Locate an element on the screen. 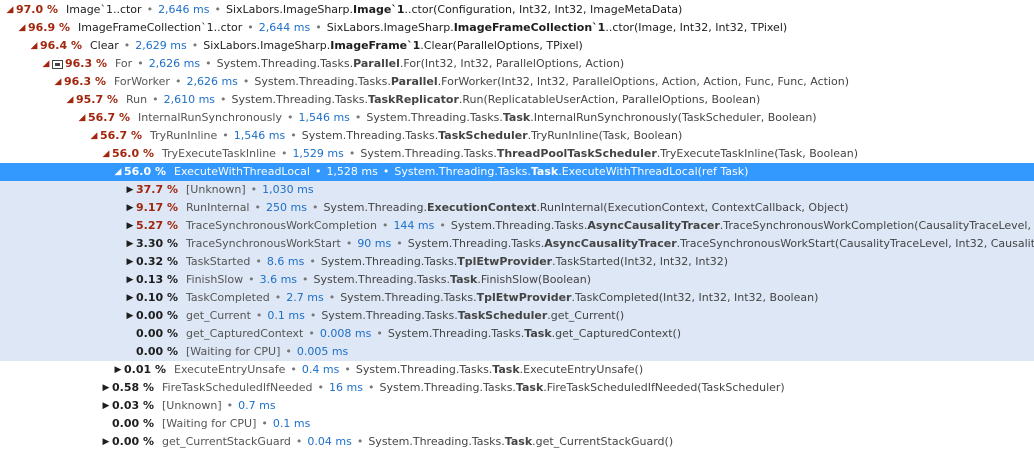 This screenshot has width=1034, height=454. percent-value: 56.0 % is located at coordinates (145, 171).